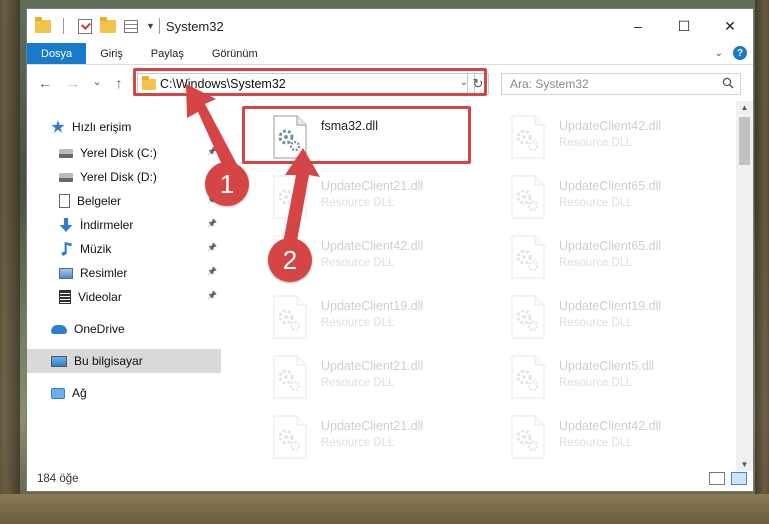  I want to click on details-view-icon, so click(717, 478).